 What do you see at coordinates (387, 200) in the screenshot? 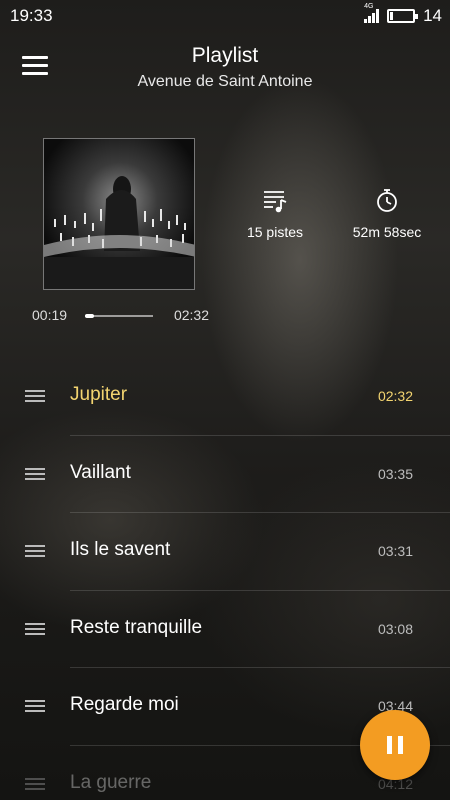
I see `timer-icon` at bounding box center [387, 200].